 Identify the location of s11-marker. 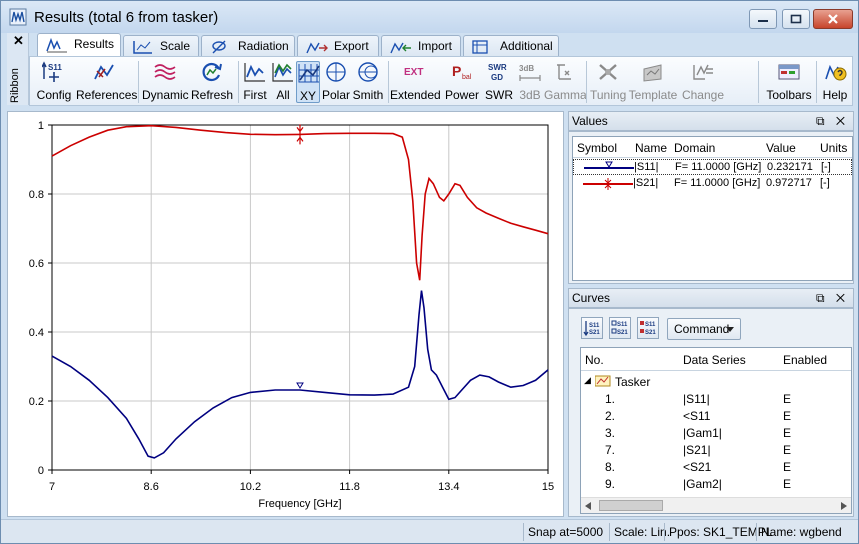
(300, 385).